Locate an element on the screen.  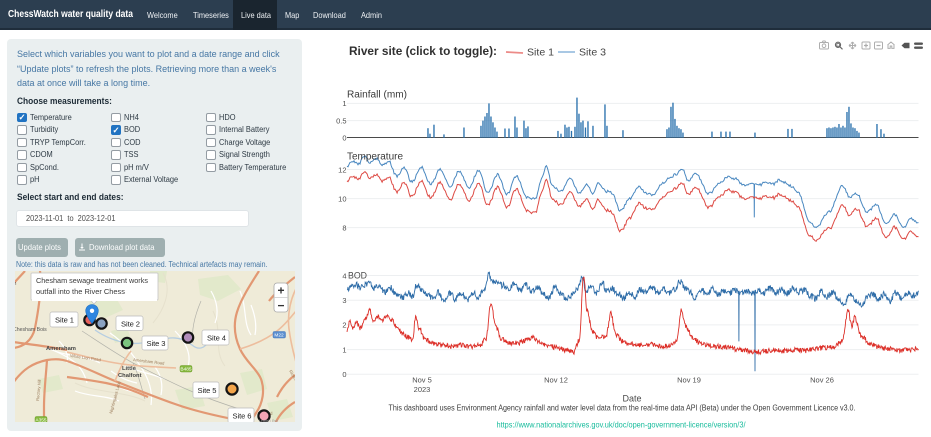
svg-text: Little is located at coordinates (129, 369).